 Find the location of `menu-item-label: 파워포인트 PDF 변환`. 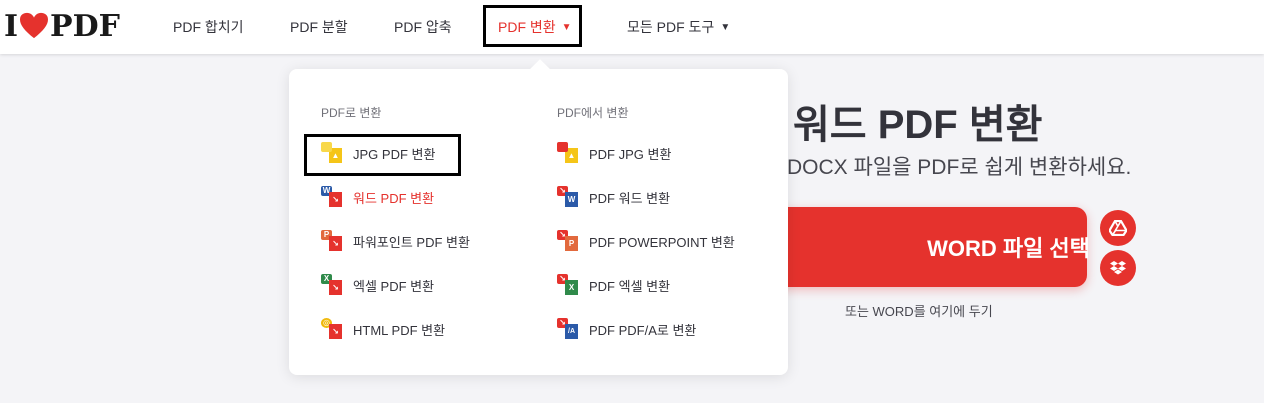

menu-item-label: 파워포인트 PDF 변환 is located at coordinates (411, 242).